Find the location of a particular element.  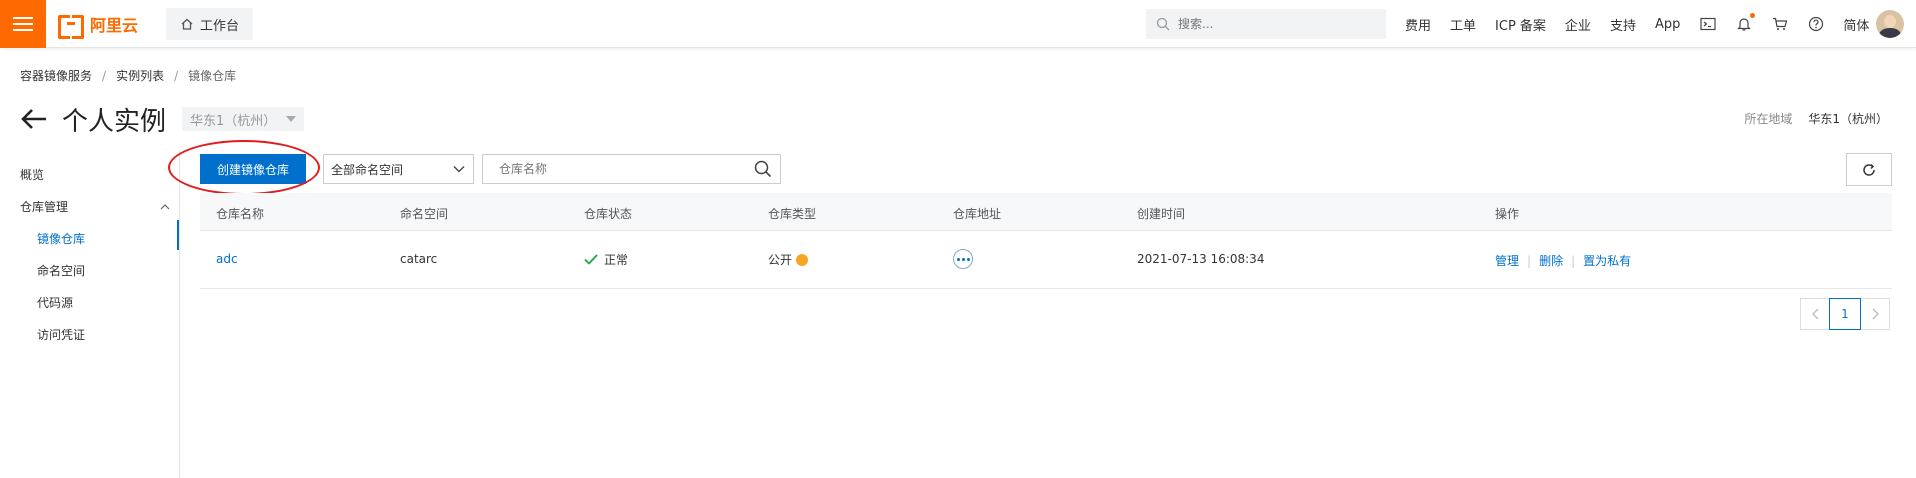

table-header: 仓库名称 命名空间 仓库状态 仓库类型 仓库地址 创建时间 操作 is located at coordinates (1046, 212).